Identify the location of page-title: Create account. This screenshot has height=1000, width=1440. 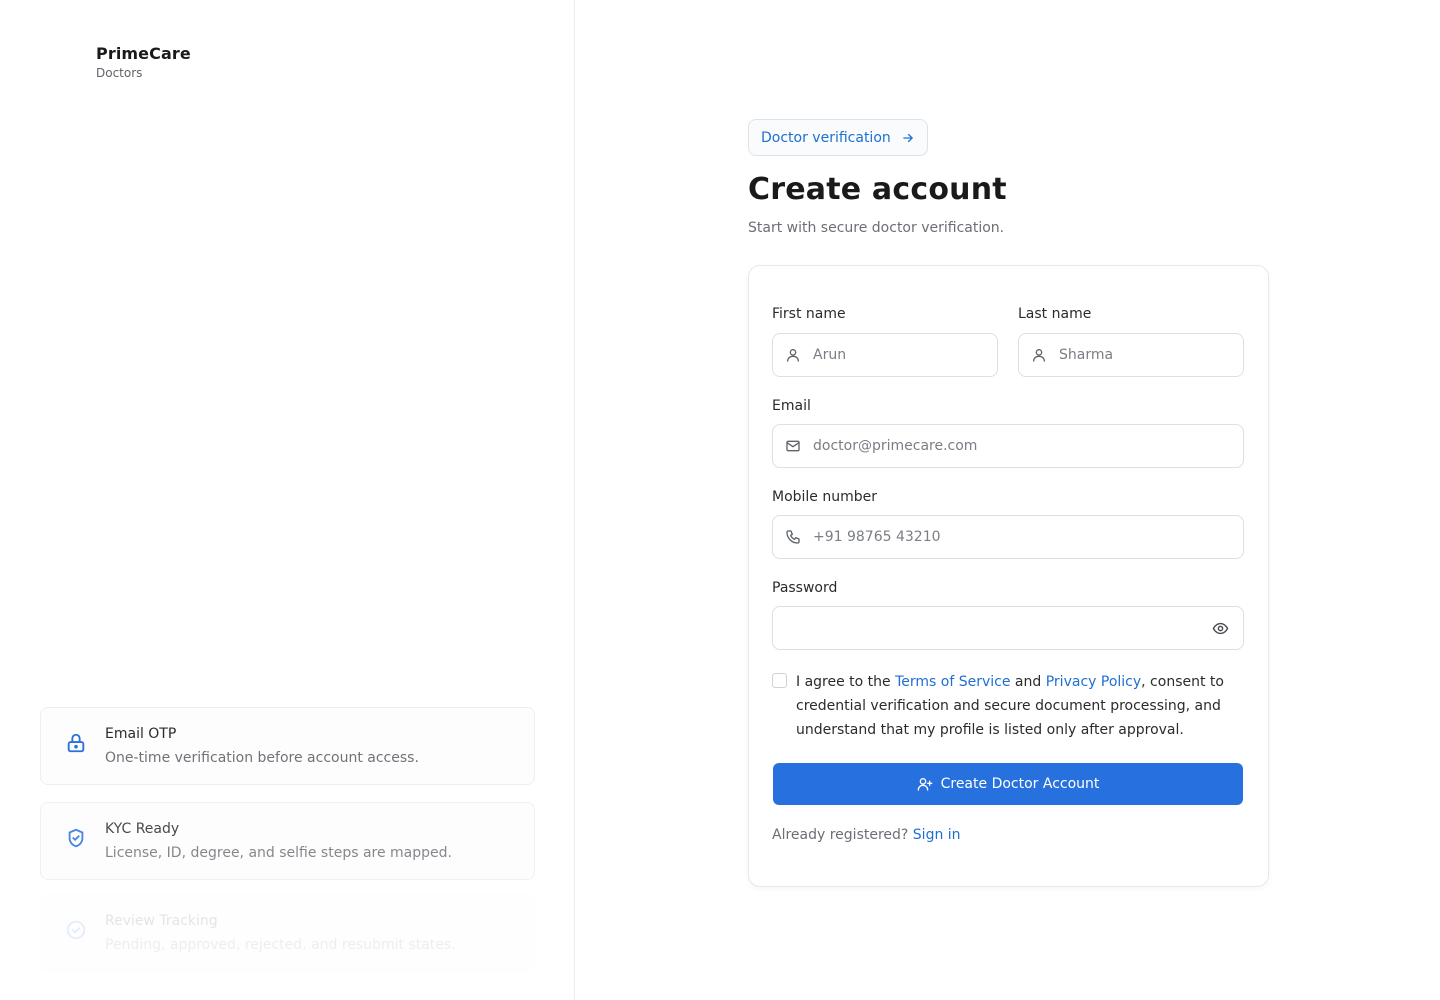
(877, 189).